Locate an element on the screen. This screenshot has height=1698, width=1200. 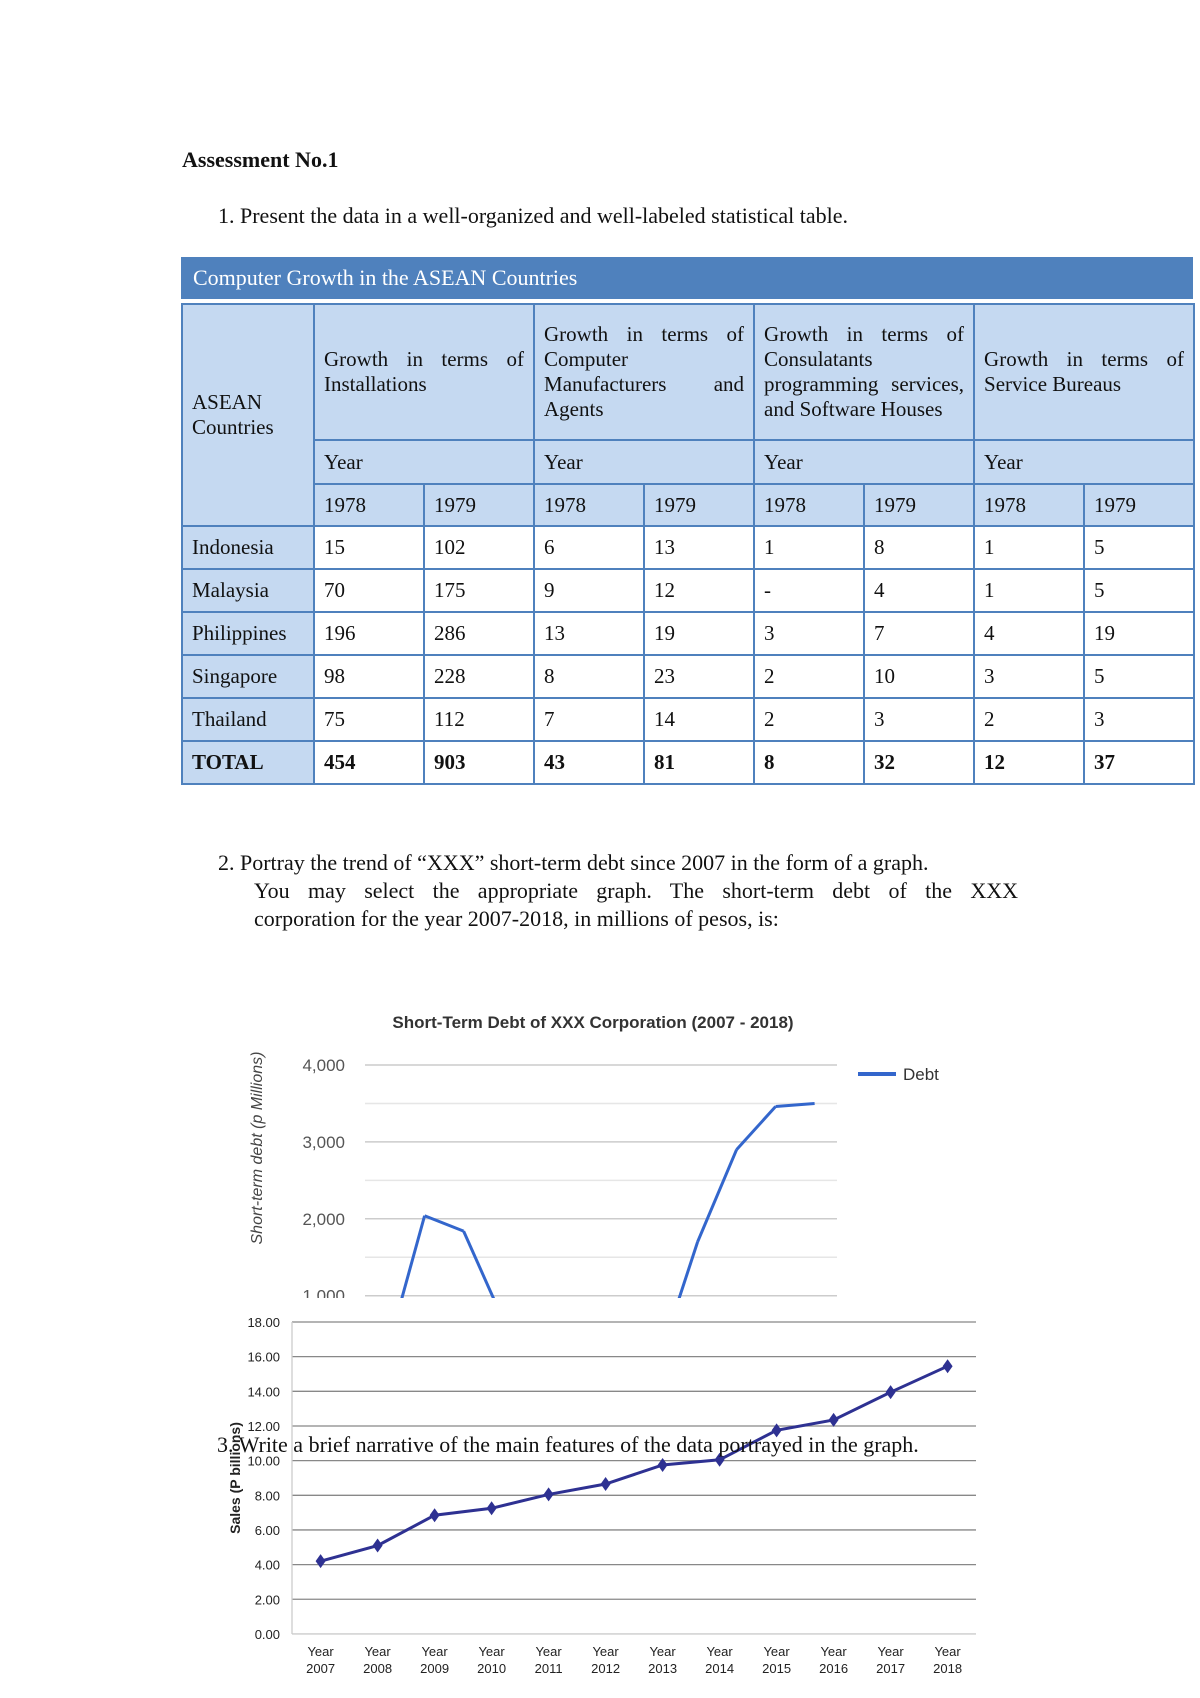
country-cell: Thailand is located at coordinates (248, 719).